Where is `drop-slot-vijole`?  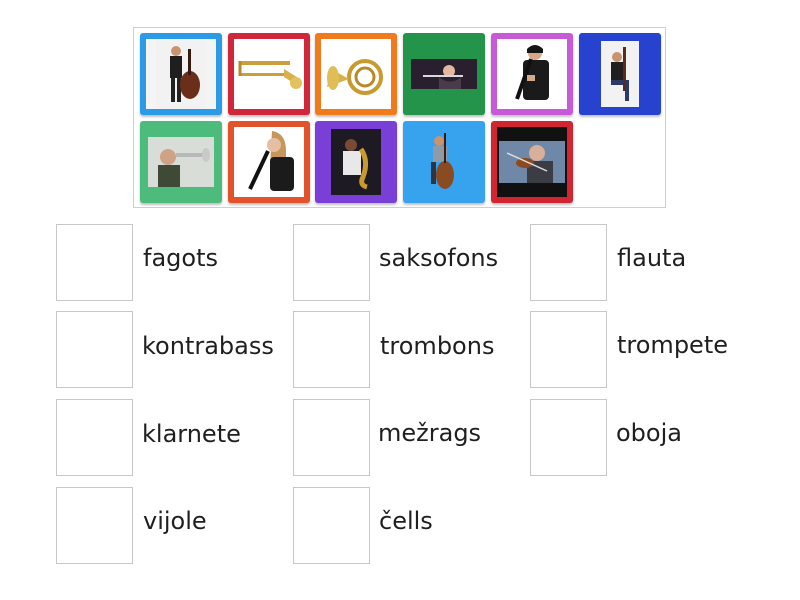 drop-slot-vijole is located at coordinates (94, 525).